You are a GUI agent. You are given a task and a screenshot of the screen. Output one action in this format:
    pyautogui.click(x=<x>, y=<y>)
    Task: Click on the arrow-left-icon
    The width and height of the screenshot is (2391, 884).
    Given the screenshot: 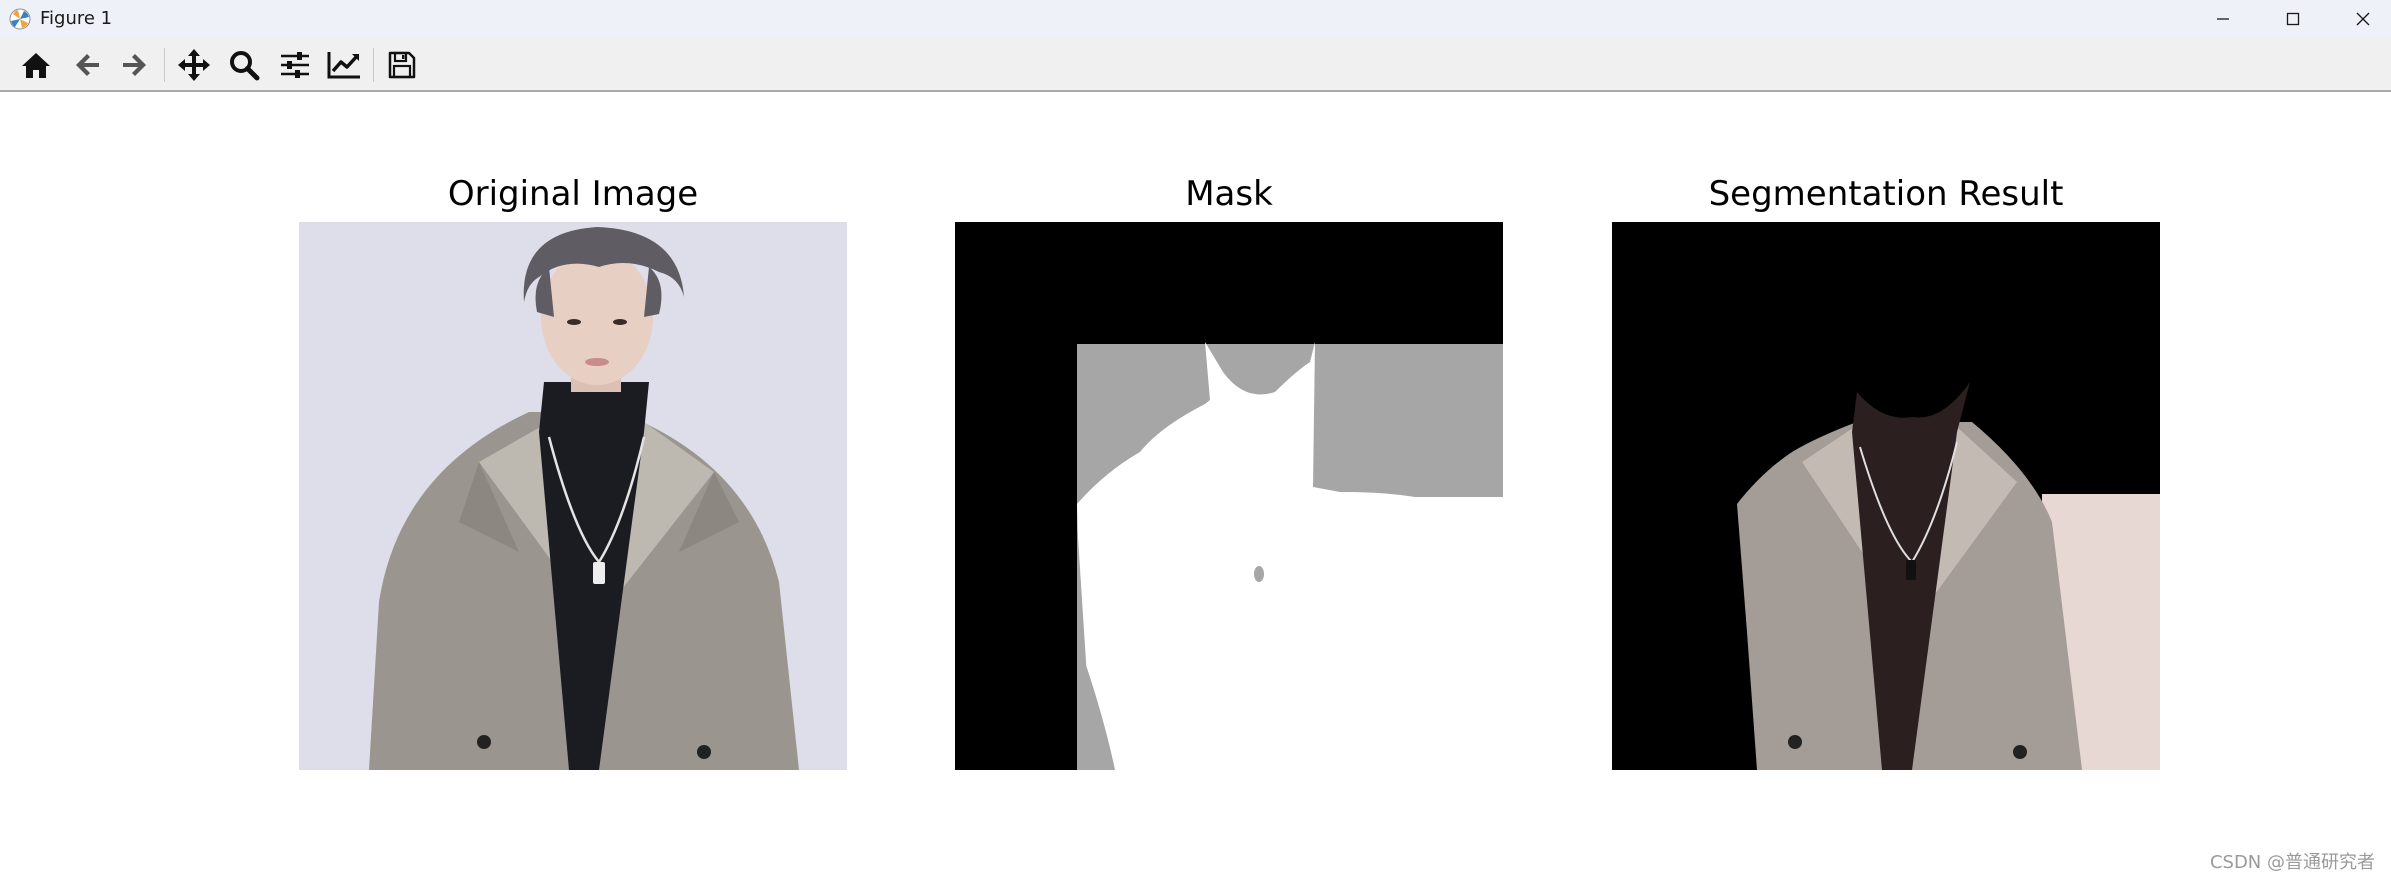 What is the action you would take?
    pyautogui.click(x=87, y=65)
    